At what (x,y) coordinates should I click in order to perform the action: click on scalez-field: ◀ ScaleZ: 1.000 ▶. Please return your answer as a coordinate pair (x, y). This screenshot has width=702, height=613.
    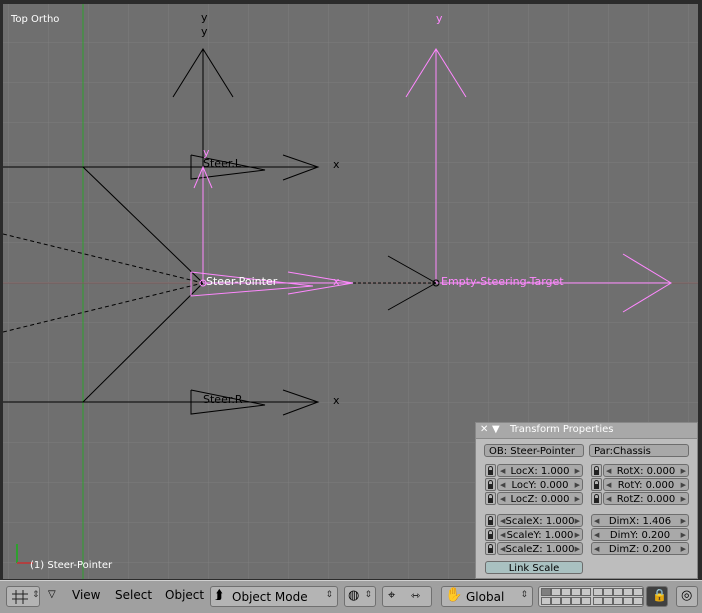
    Looking at the image, I should click on (540, 548).